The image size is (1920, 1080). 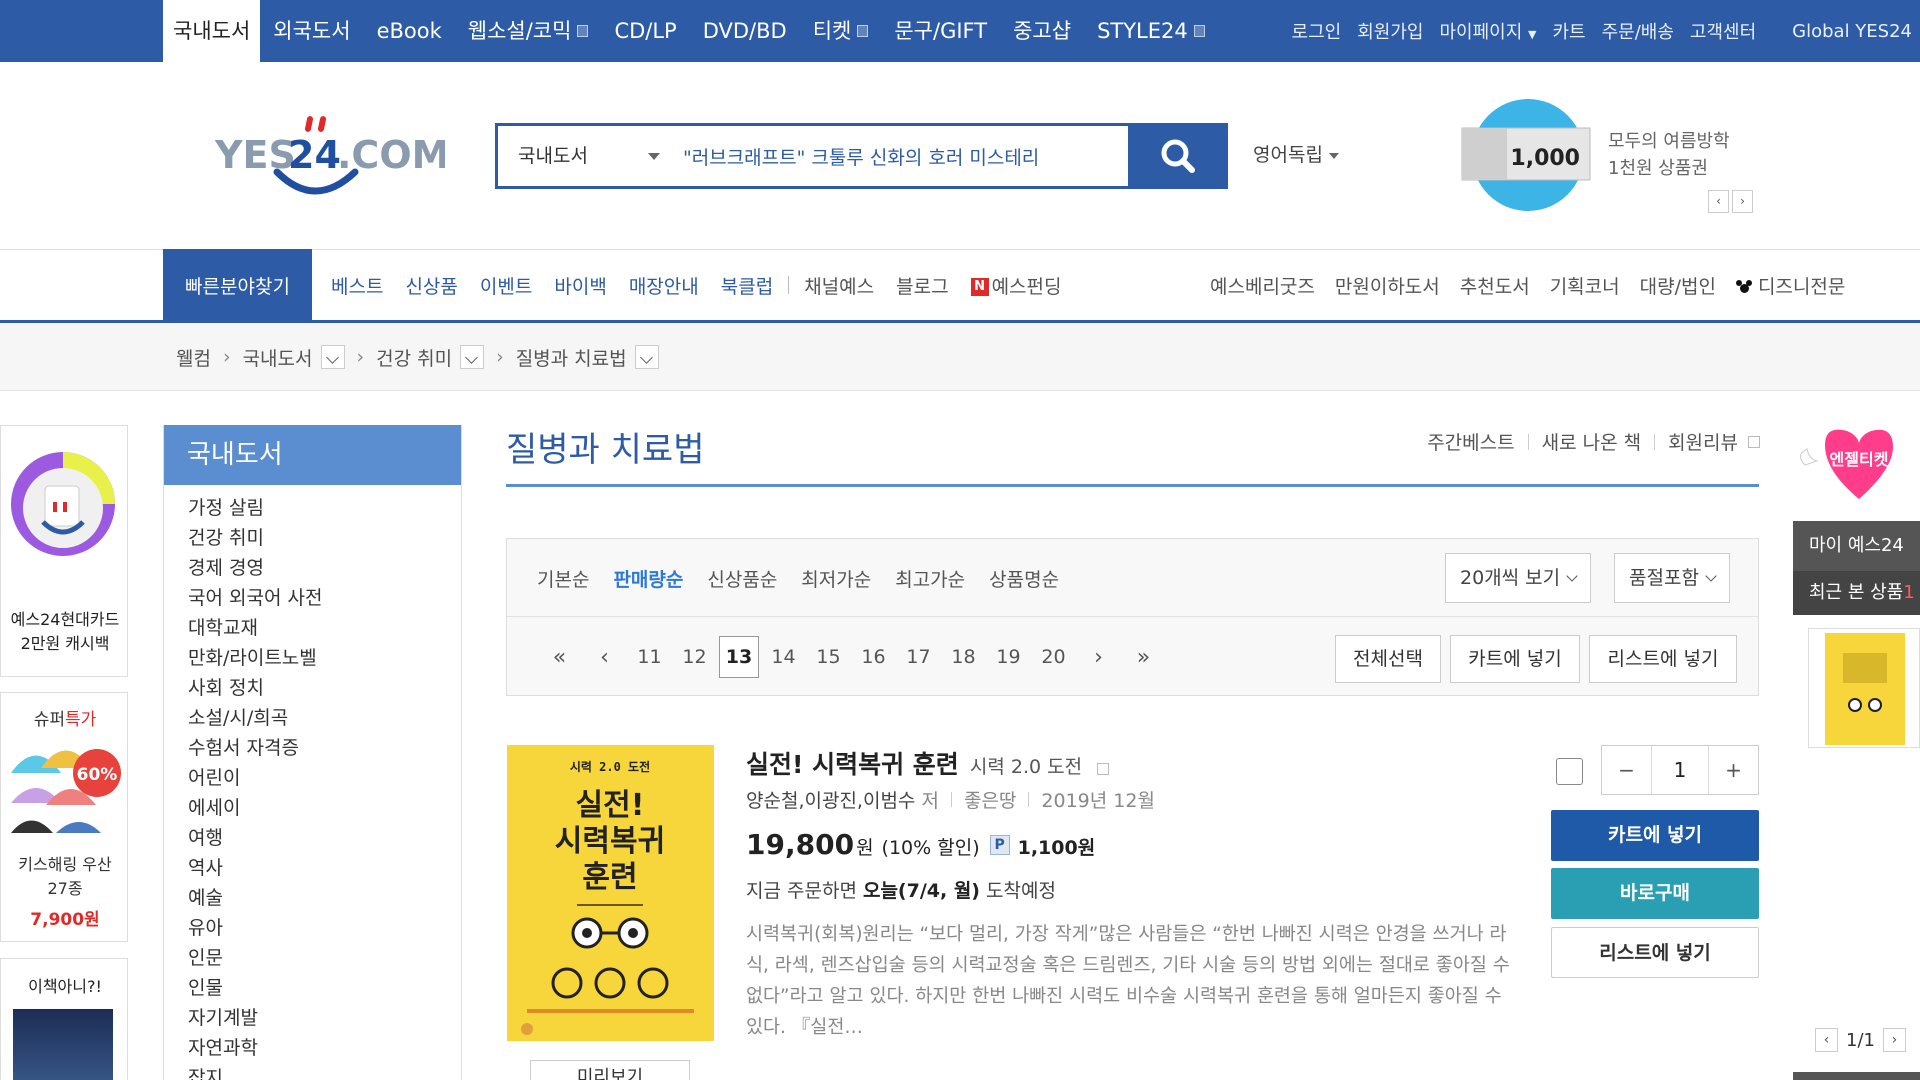 I want to click on sidebar-category-item: 유아, so click(x=324, y=928).